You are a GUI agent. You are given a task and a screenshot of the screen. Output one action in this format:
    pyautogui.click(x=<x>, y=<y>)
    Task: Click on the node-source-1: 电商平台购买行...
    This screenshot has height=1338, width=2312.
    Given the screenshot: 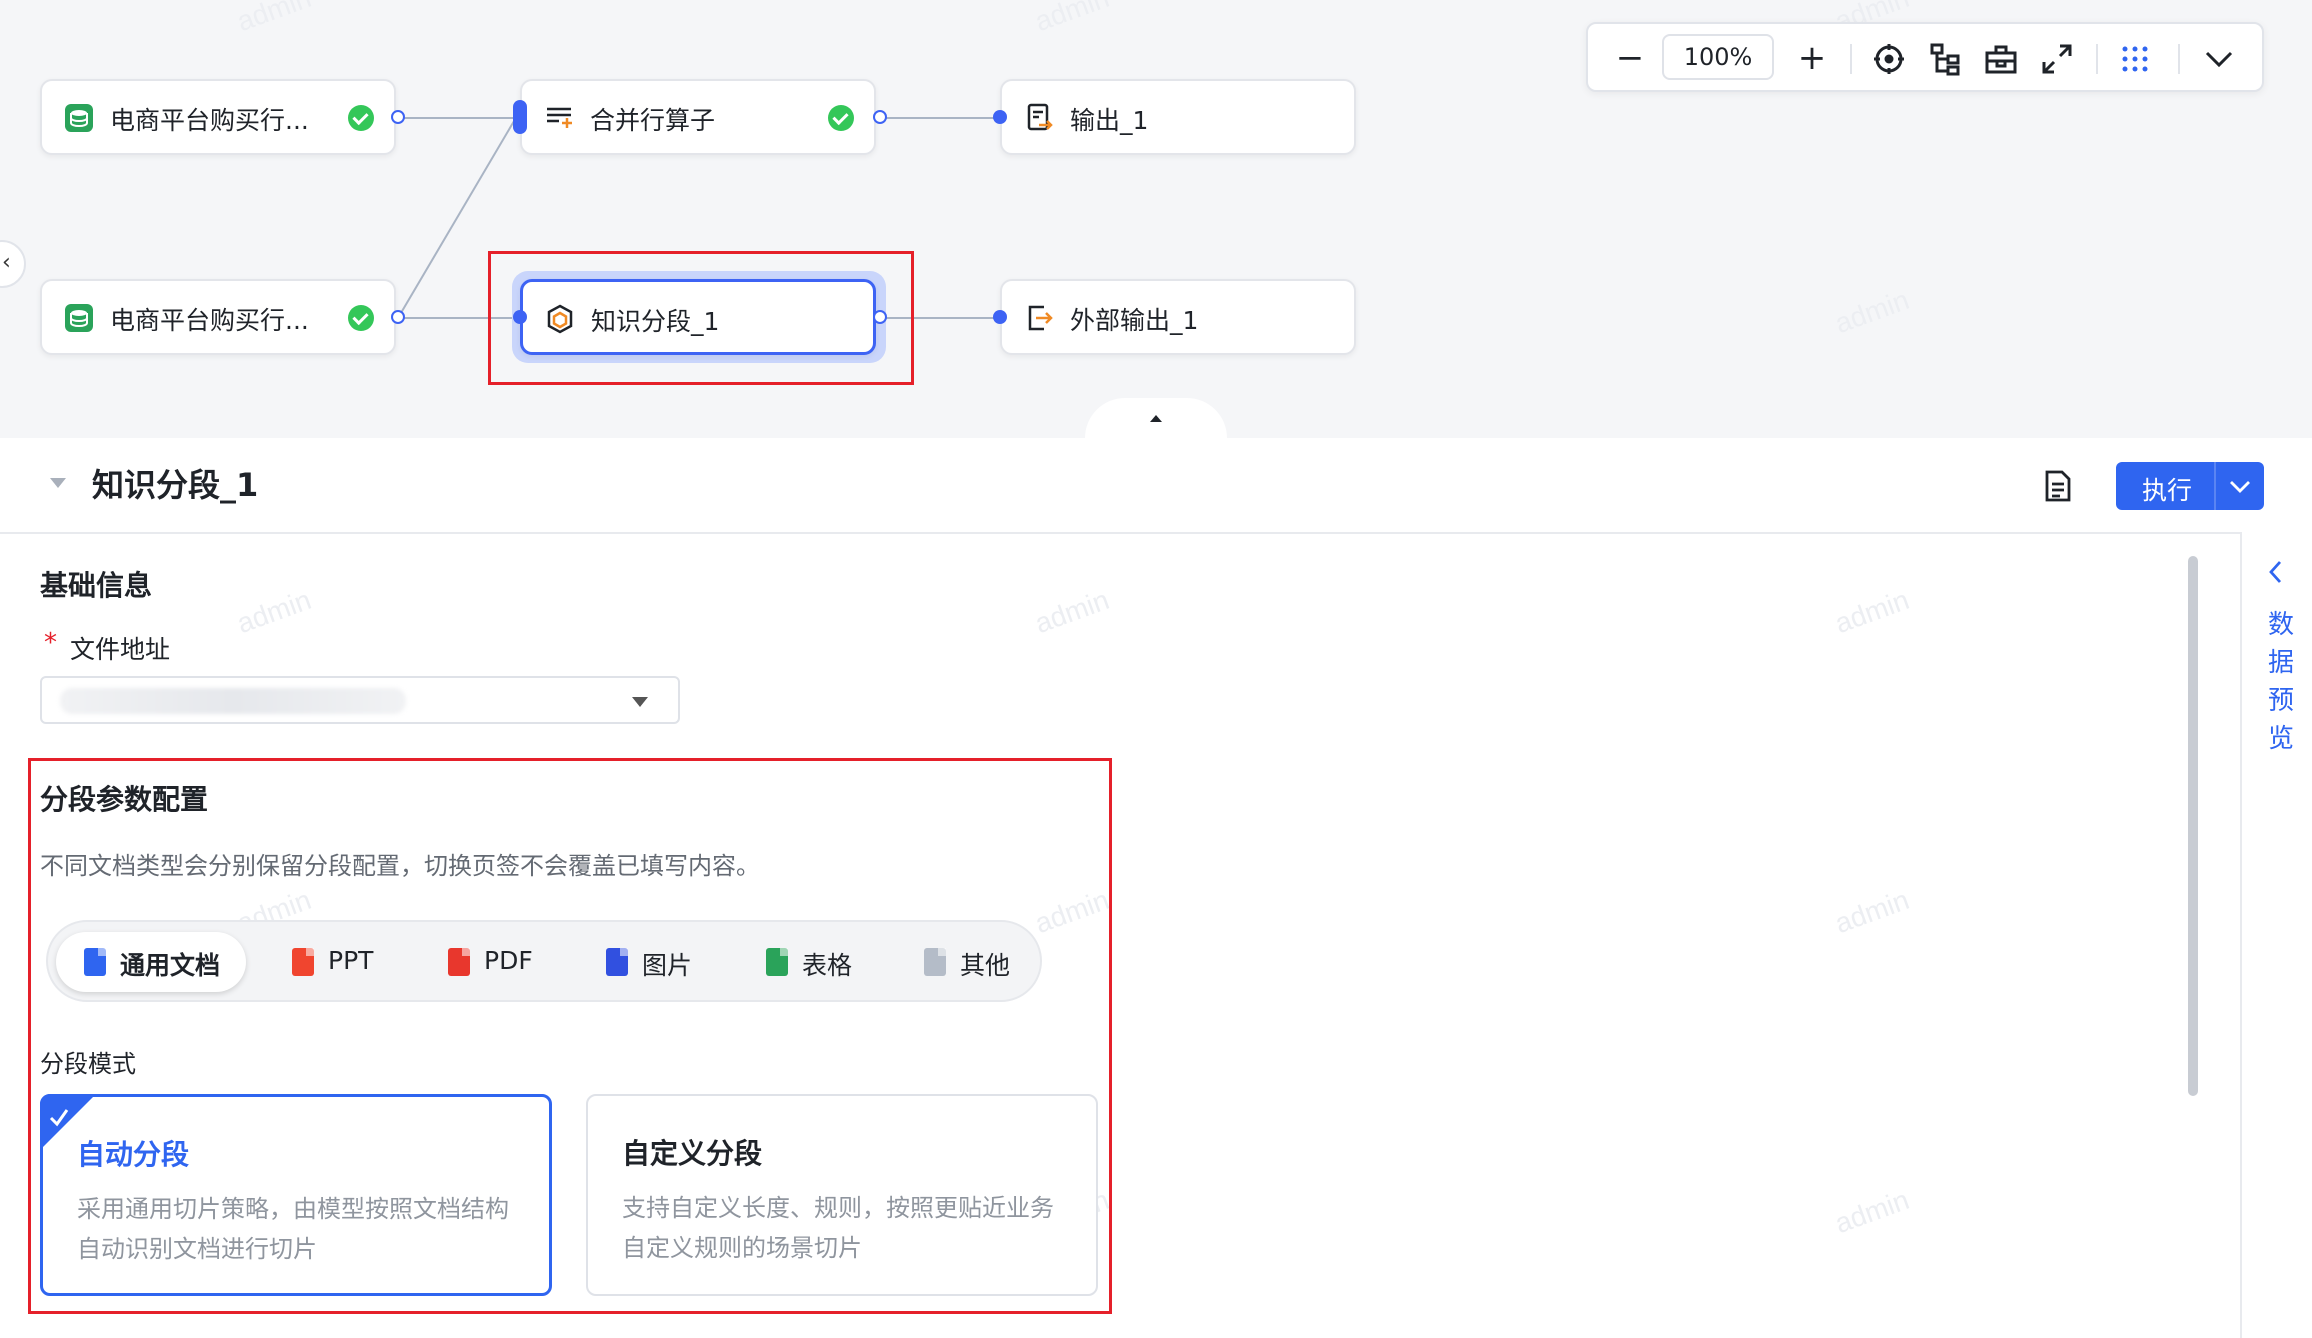 What is the action you would take?
    pyautogui.click(x=218, y=117)
    